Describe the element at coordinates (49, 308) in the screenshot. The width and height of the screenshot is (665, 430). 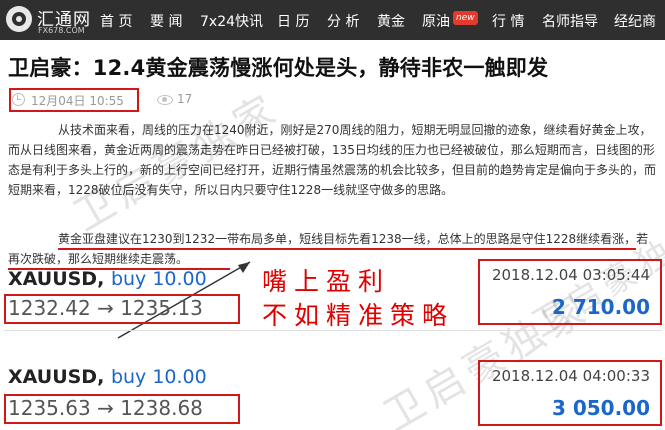
I see `trade-1-open-price: 1232.42` at that location.